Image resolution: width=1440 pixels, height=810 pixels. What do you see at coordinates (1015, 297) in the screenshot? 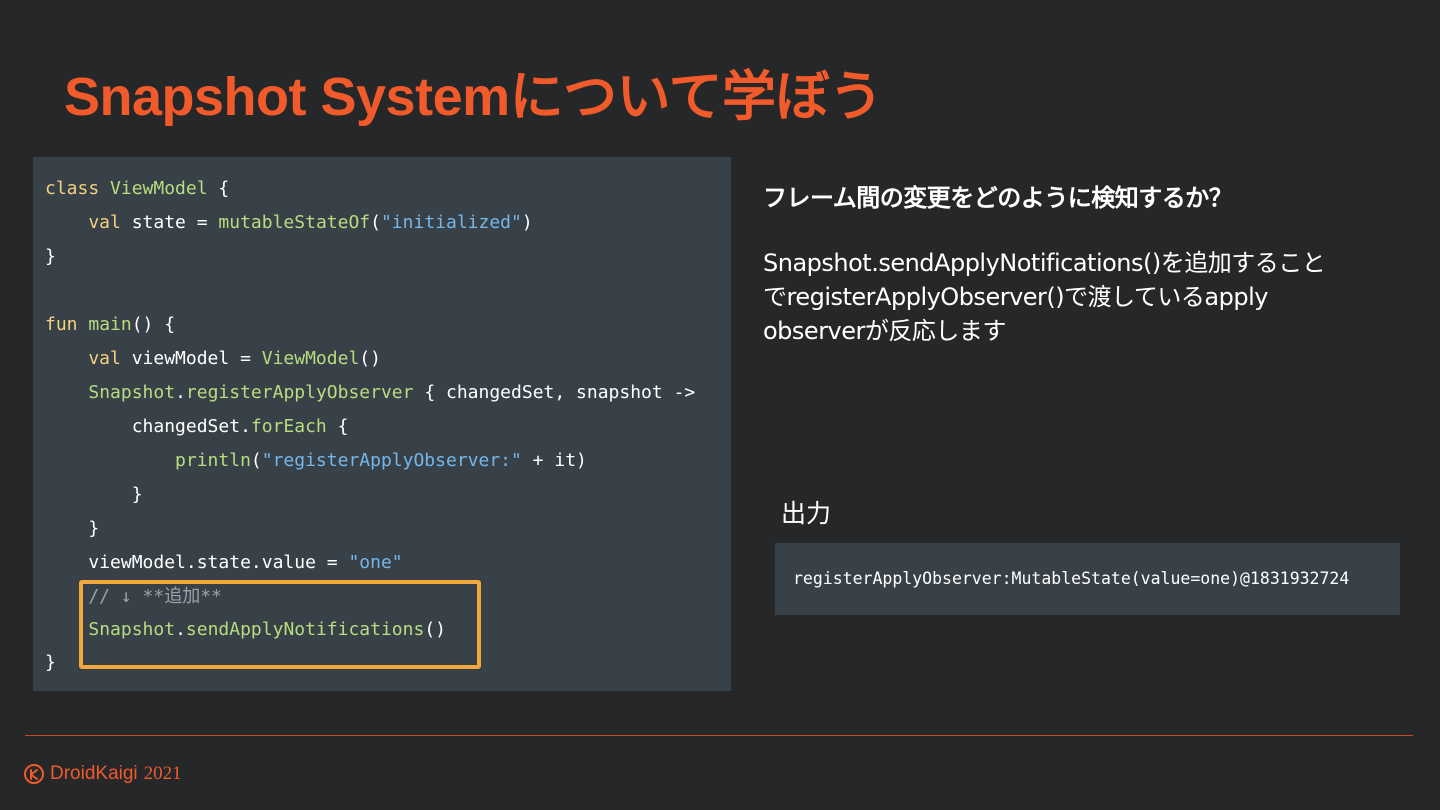
I see `description-line: でregisterApplyObserver()で渡しているapply` at bounding box center [1015, 297].